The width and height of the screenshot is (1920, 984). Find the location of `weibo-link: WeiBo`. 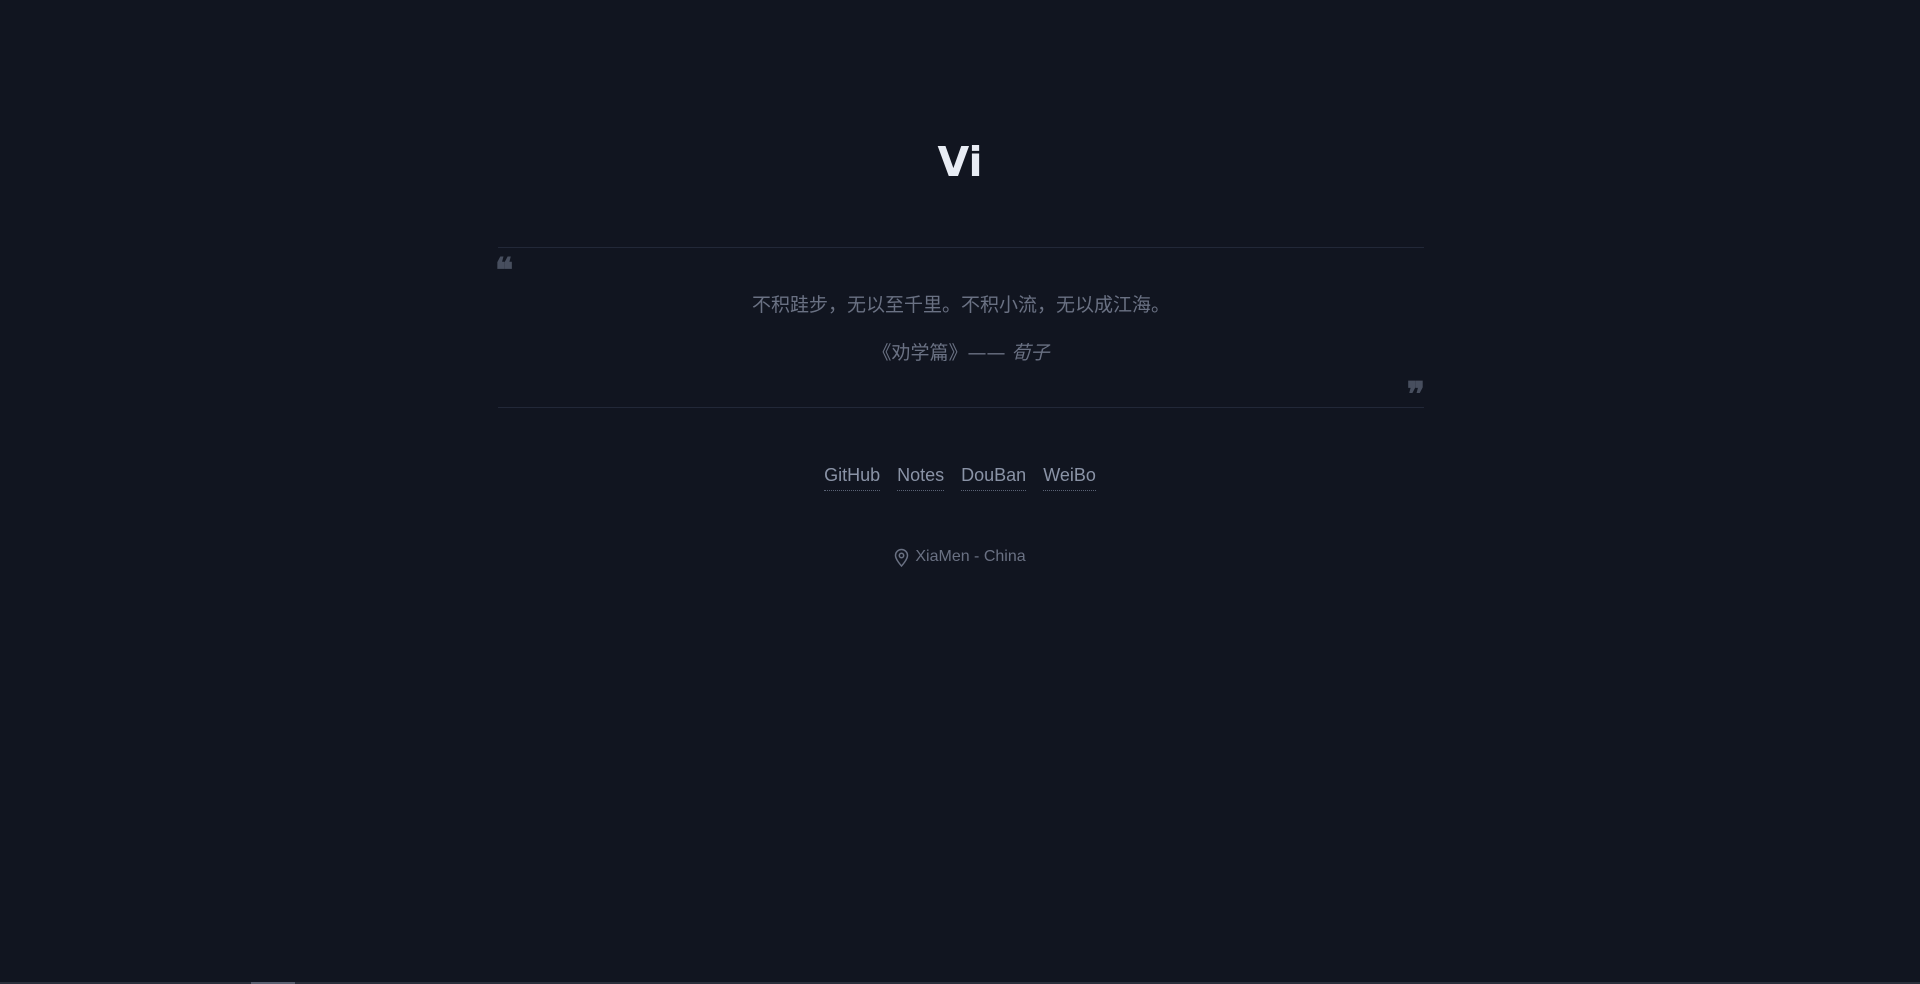

weibo-link: WeiBo is located at coordinates (1069, 477).